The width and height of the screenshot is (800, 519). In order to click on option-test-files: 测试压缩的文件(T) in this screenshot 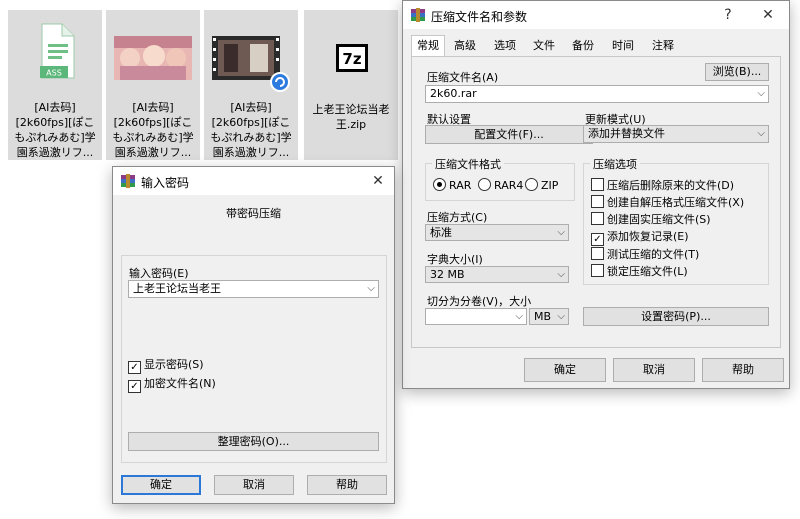, I will do `click(645, 254)`.